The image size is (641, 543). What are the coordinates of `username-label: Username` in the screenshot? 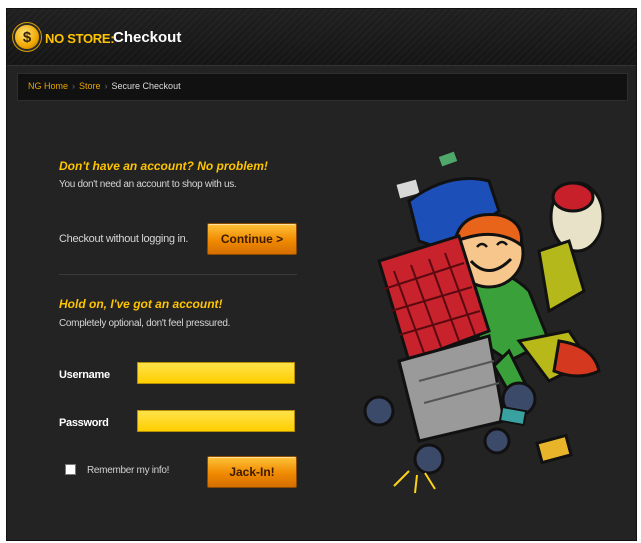 It's located at (84, 375).